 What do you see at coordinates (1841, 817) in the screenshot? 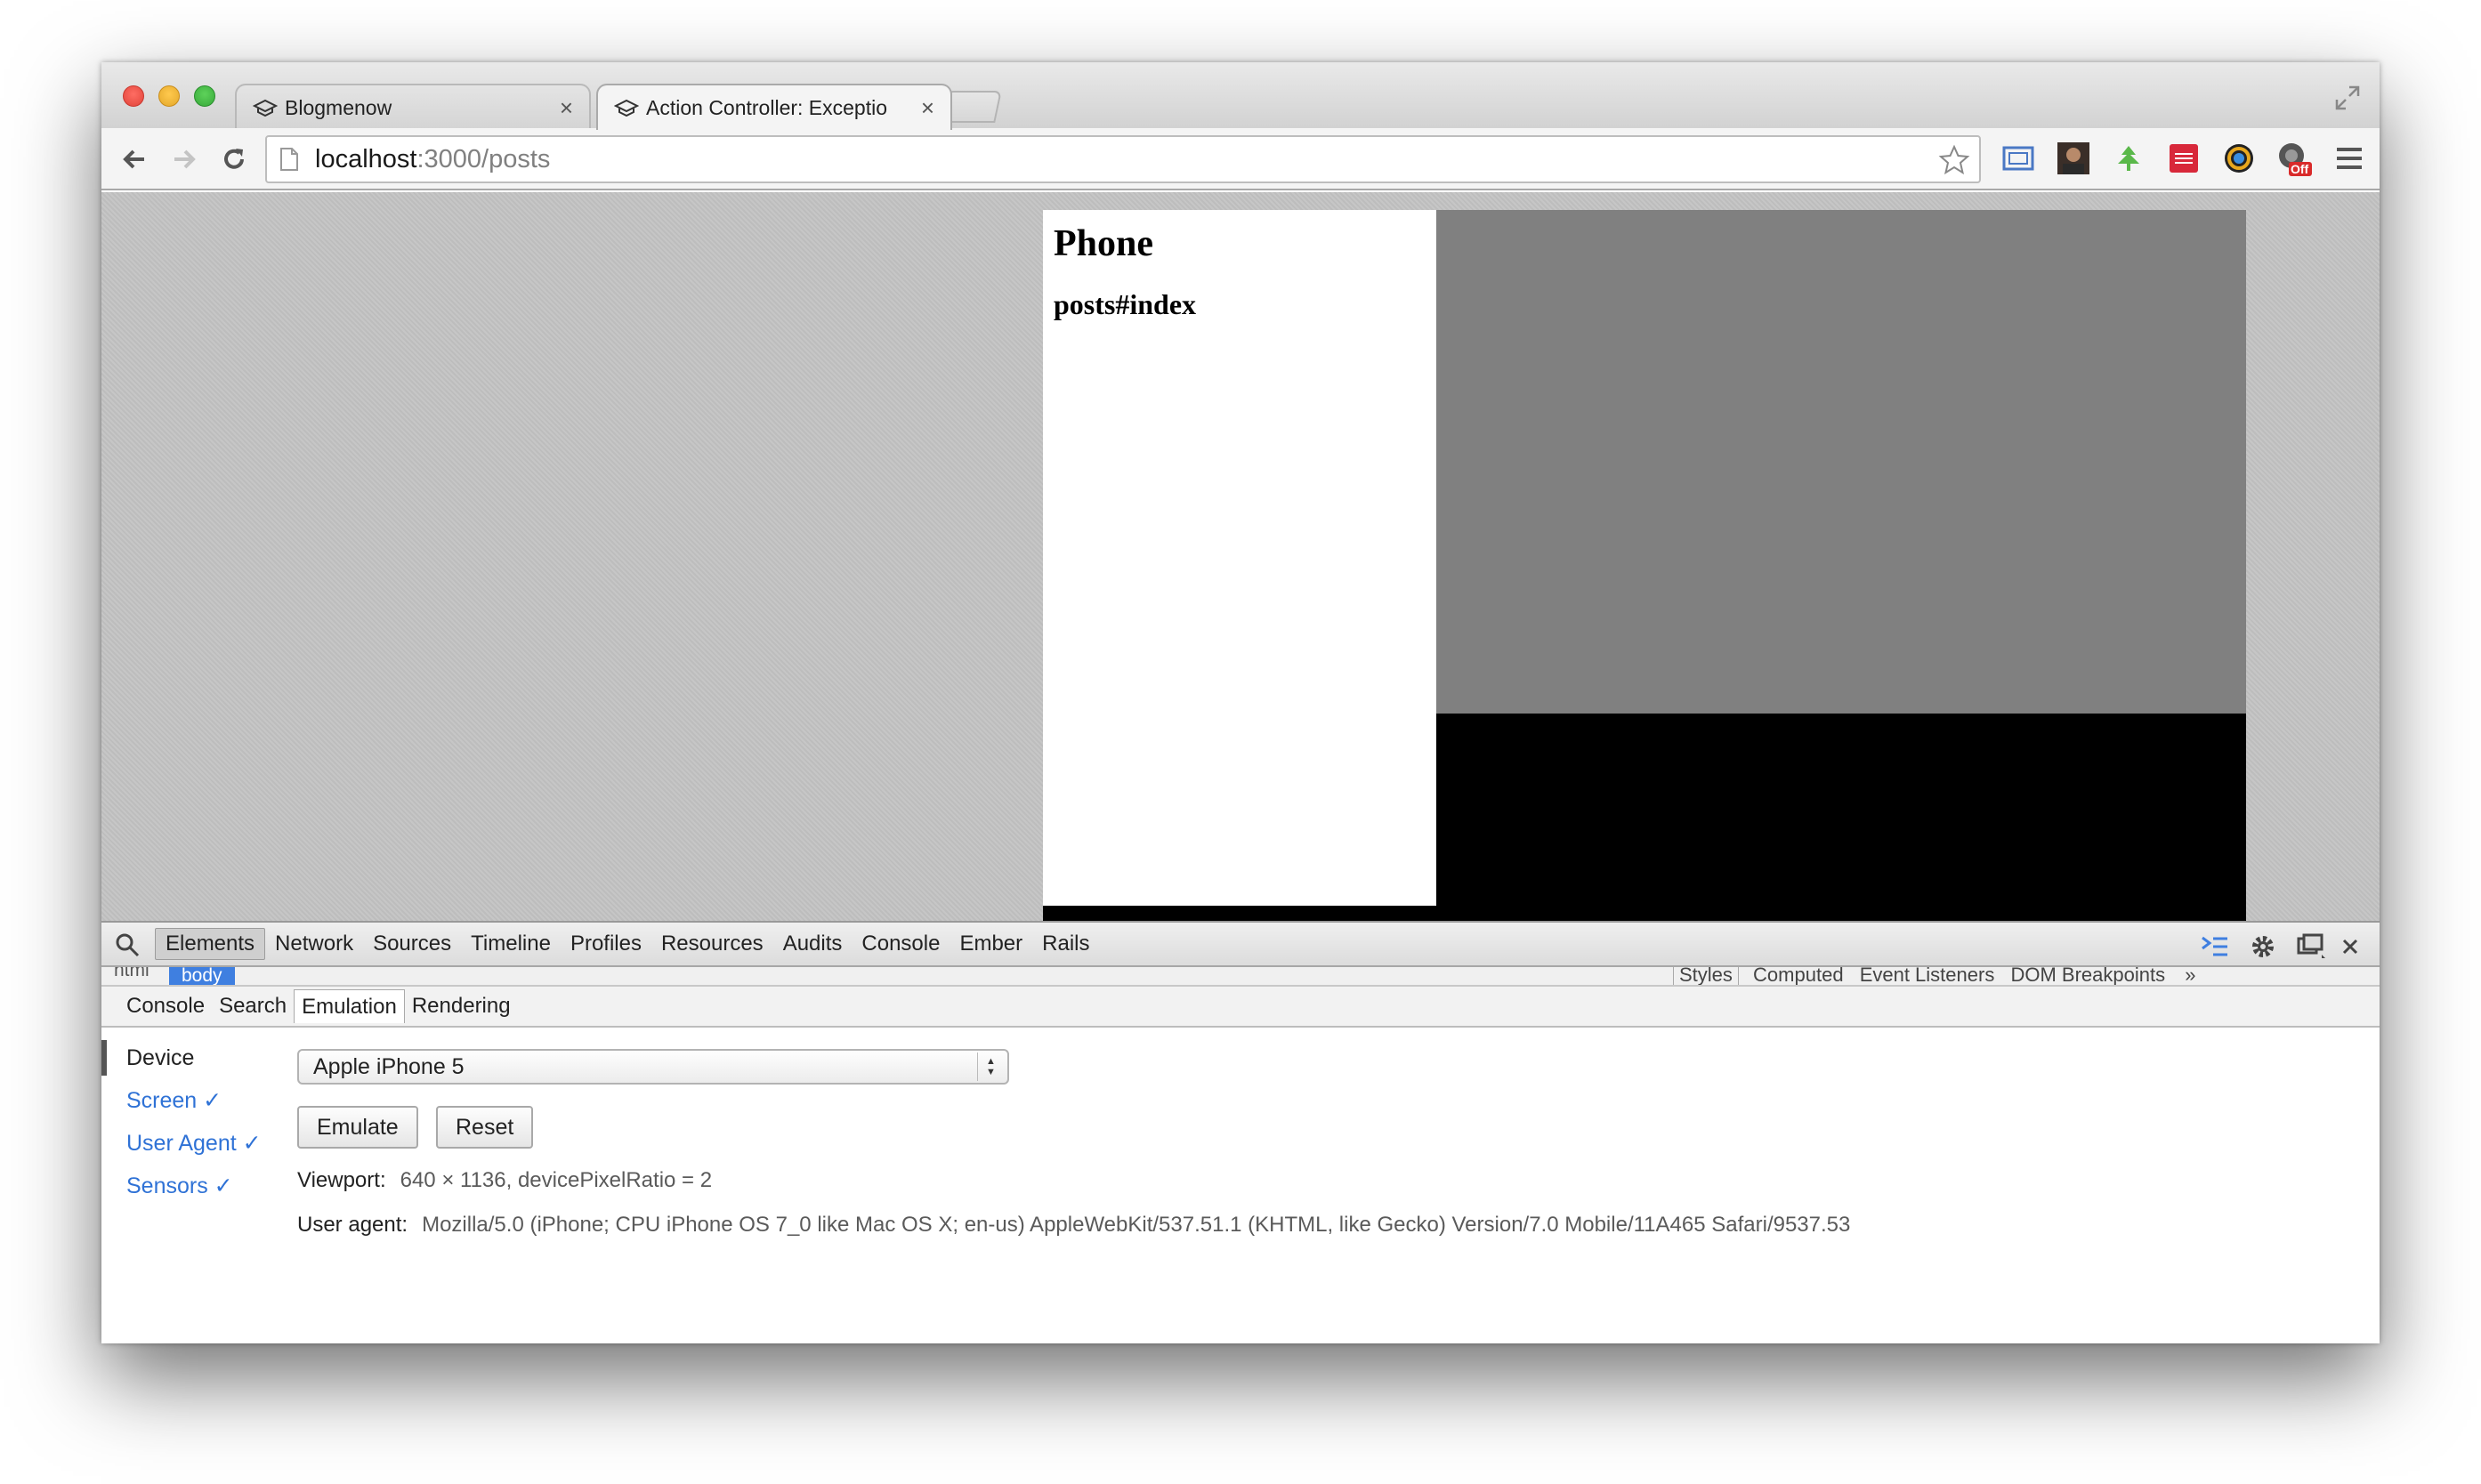
I see `emulation-black-area` at bounding box center [1841, 817].